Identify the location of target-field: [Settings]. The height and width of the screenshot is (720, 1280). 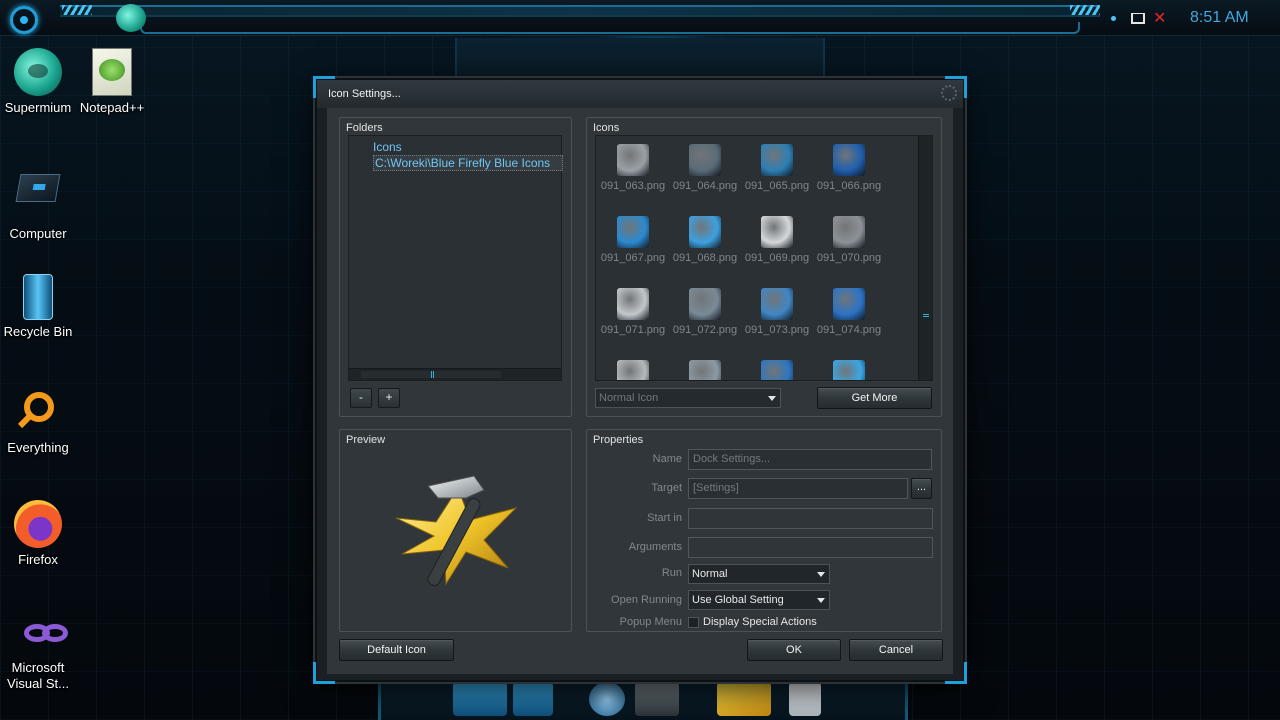
(798, 488).